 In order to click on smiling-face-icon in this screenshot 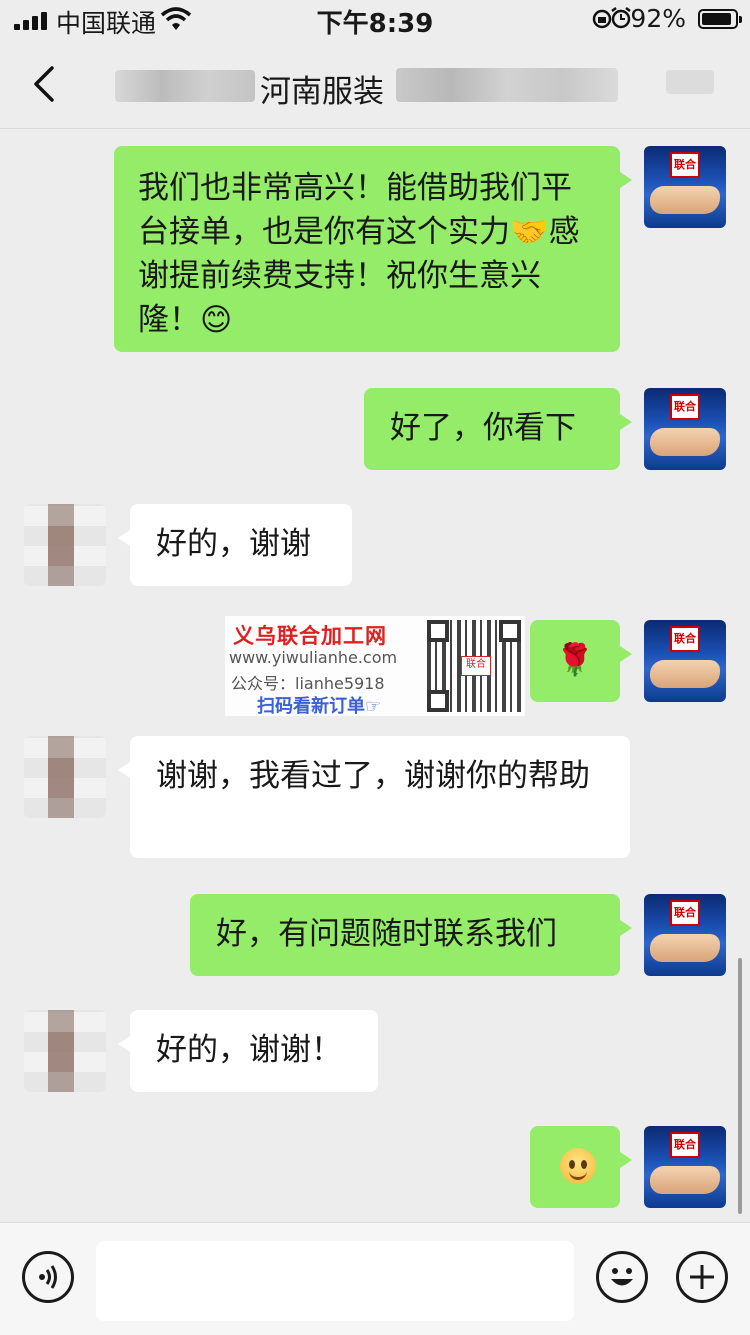, I will do `click(578, 1166)`.